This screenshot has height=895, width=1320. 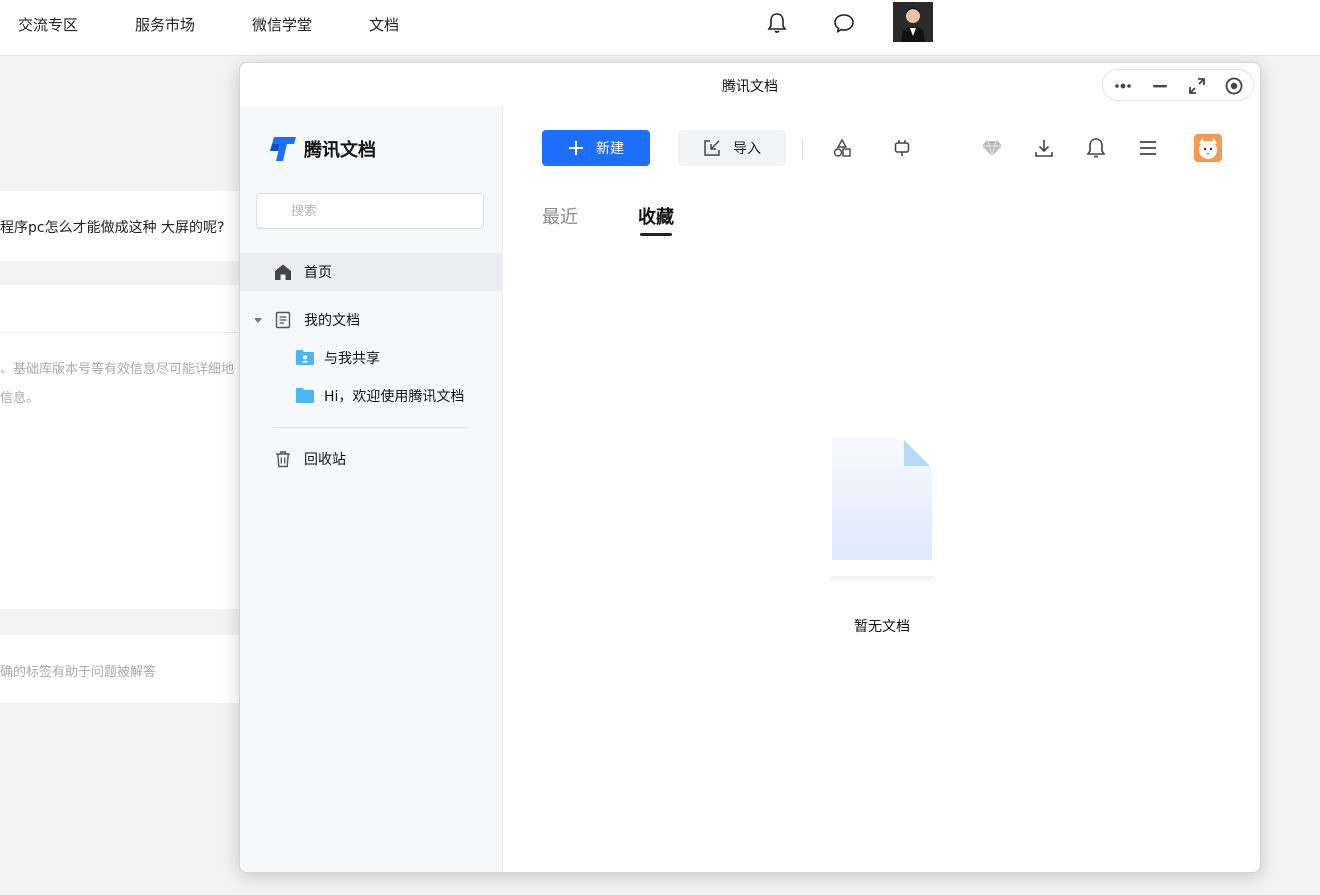 What do you see at coordinates (340, 150) in the screenshot?
I see `logo-text: 腾讯文档` at bounding box center [340, 150].